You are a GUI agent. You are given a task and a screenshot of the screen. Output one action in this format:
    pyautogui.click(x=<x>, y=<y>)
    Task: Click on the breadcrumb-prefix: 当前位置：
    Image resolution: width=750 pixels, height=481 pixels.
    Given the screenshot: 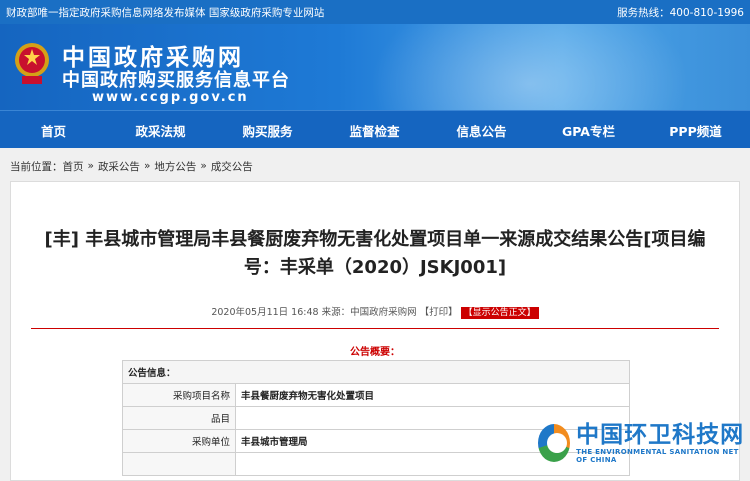 What is the action you would take?
    pyautogui.click(x=36, y=166)
    